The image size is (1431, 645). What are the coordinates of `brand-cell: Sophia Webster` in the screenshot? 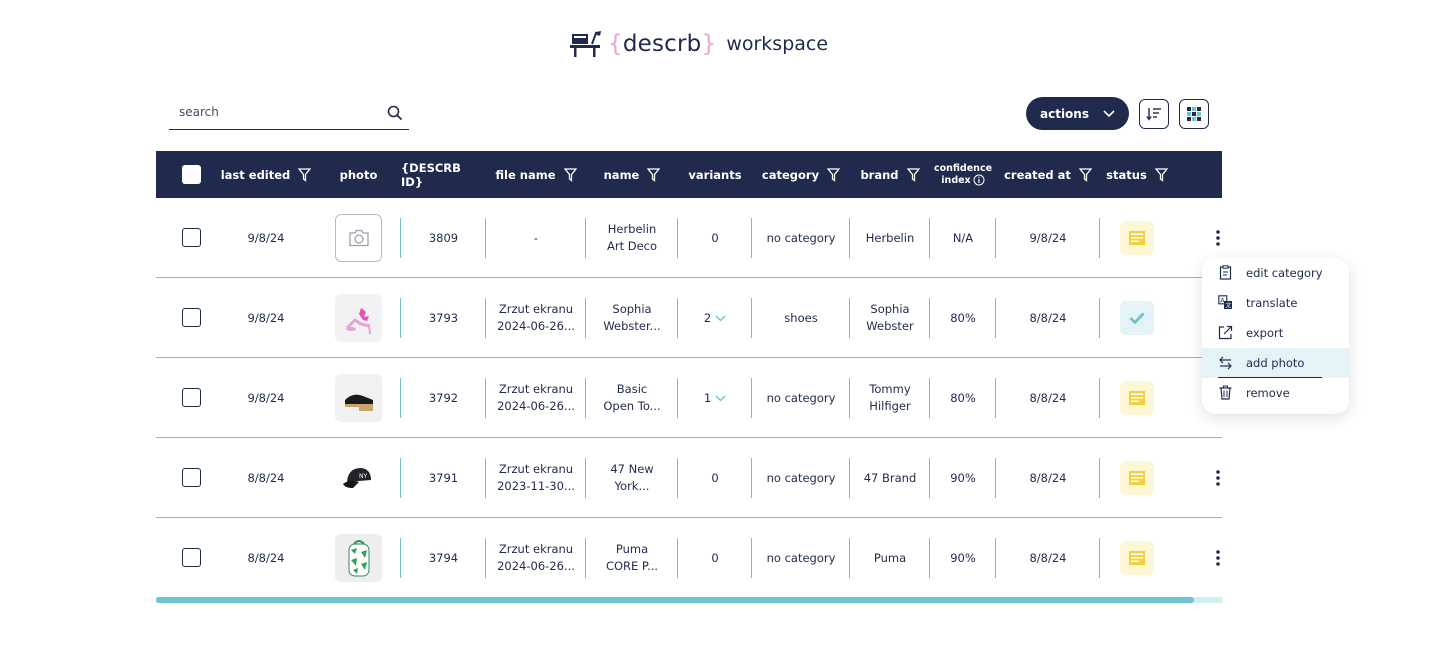 It's located at (890, 318).